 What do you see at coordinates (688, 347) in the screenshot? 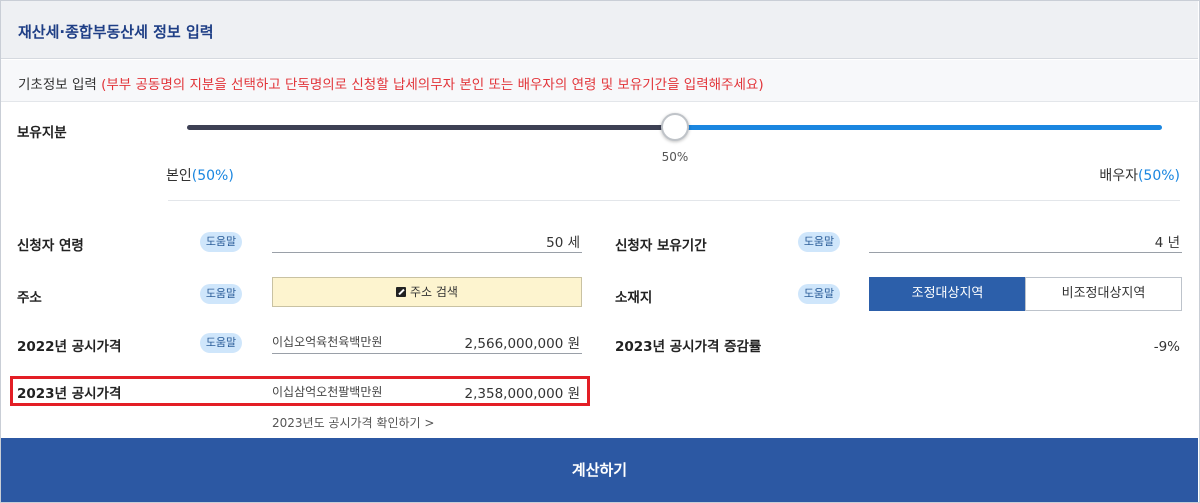
I see `change-rate-label: 2023년 공시가격 증감률` at bounding box center [688, 347].